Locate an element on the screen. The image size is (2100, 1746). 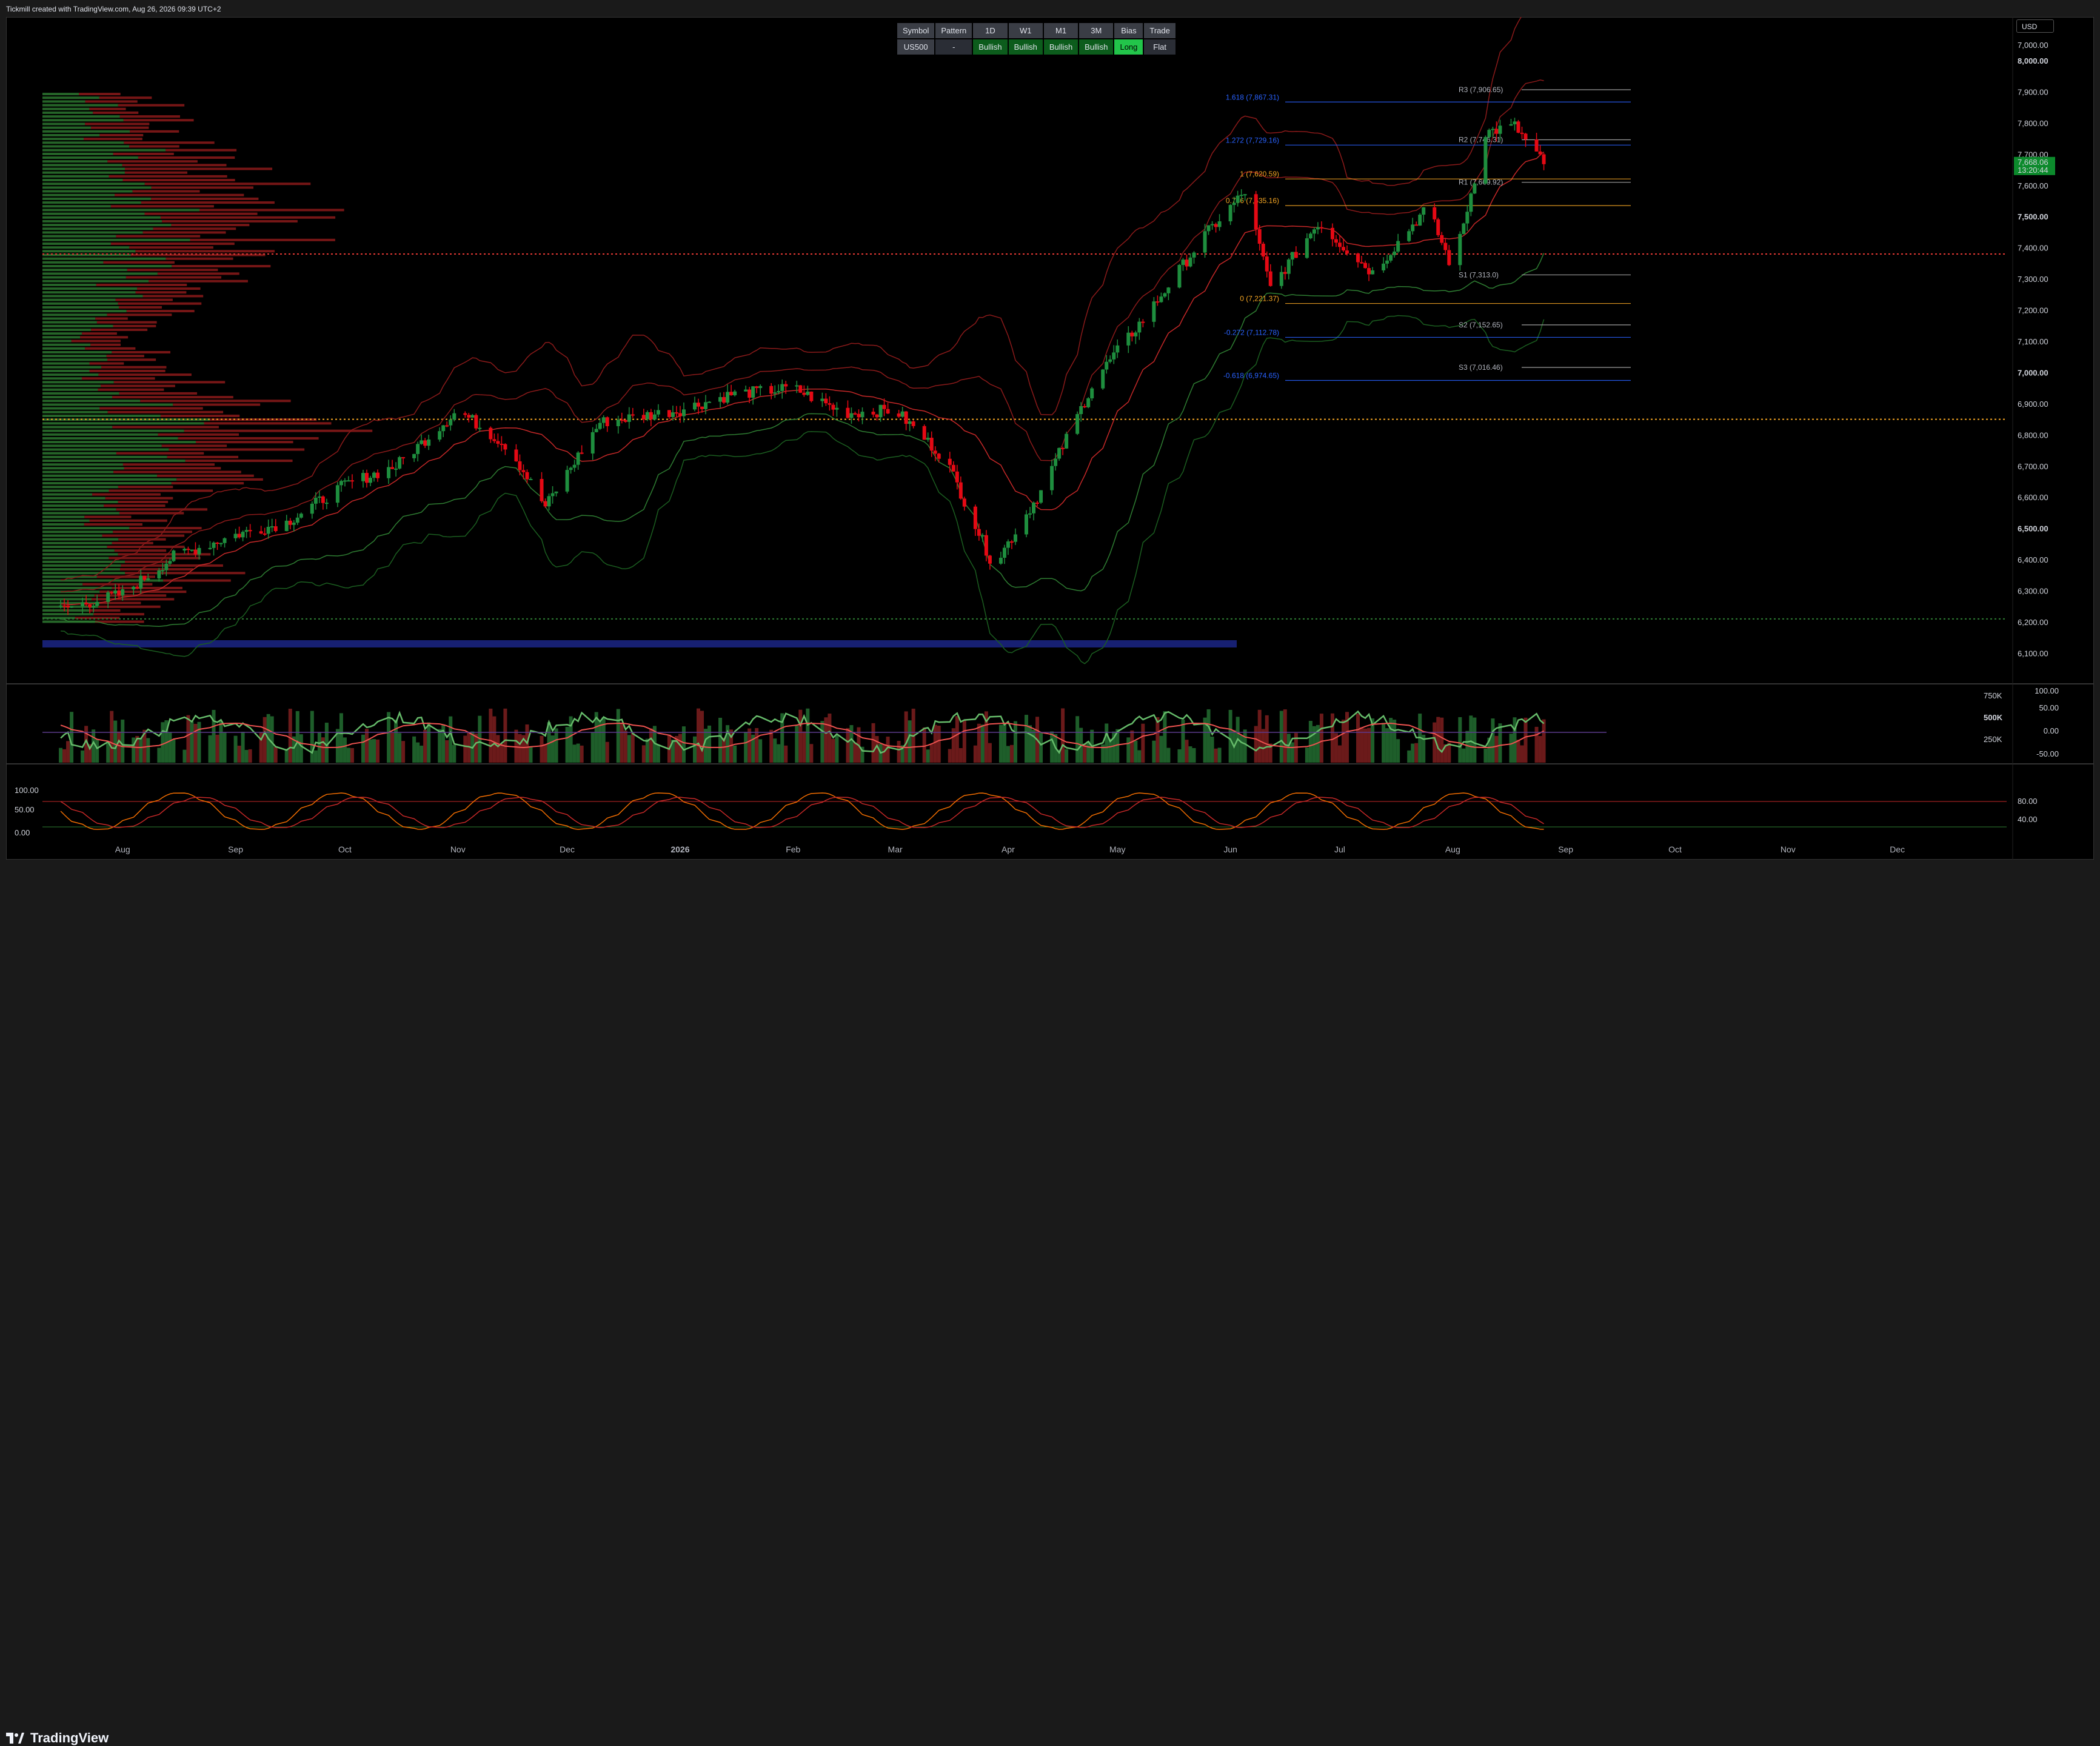
currency-selector: USD is located at coordinates (2035, 26).